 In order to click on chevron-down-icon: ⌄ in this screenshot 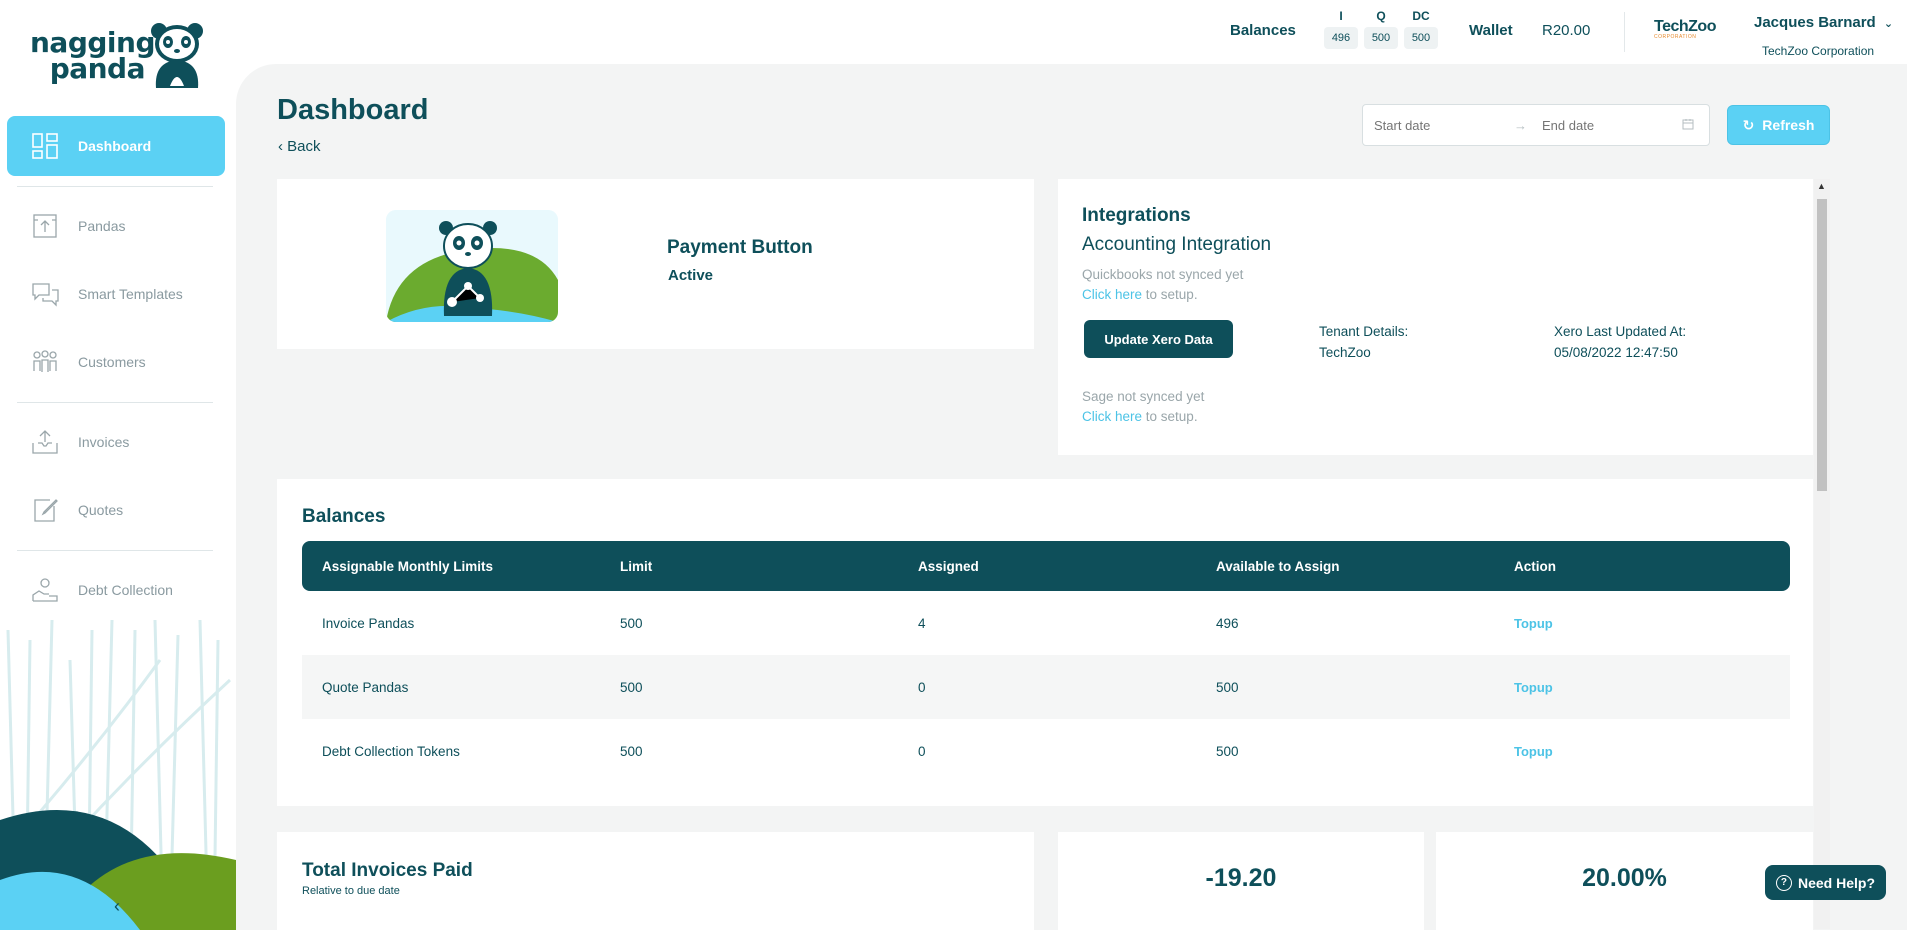, I will do `click(1888, 24)`.